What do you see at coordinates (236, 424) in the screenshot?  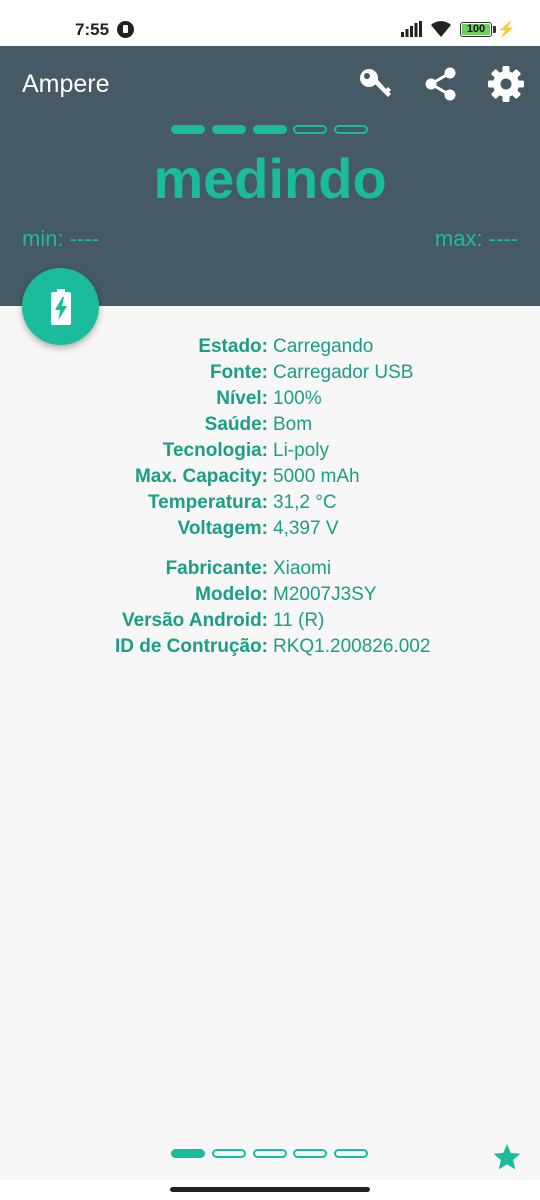 I see `info-label: Saúde:` at bounding box center [236, 424].